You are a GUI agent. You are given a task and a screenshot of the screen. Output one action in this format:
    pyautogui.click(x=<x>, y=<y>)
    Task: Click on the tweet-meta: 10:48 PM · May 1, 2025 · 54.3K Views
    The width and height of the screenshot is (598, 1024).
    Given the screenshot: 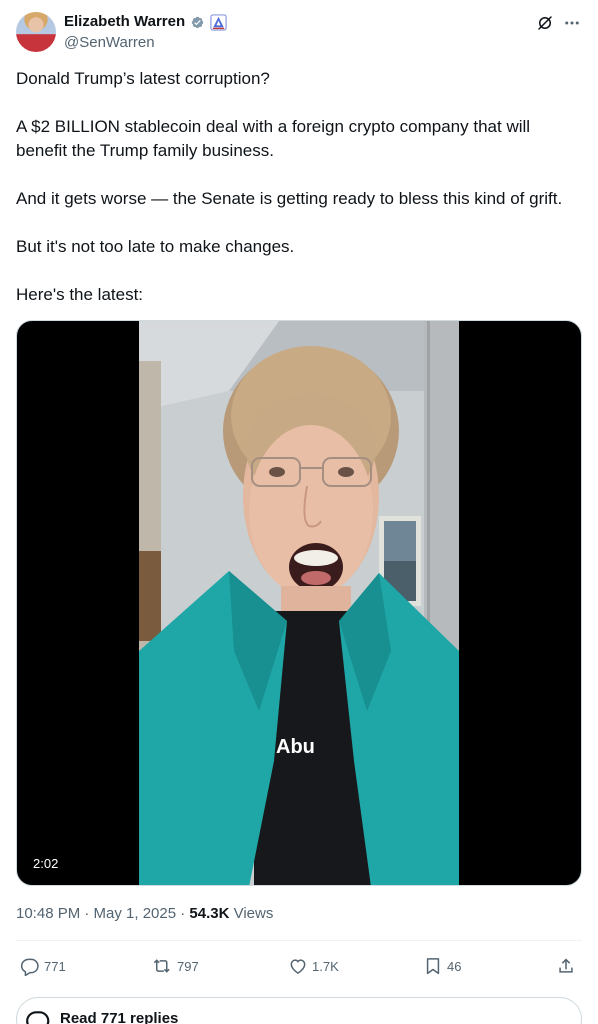 What is the action you would take?
    pyautogui.click(x=144, y=914)
    